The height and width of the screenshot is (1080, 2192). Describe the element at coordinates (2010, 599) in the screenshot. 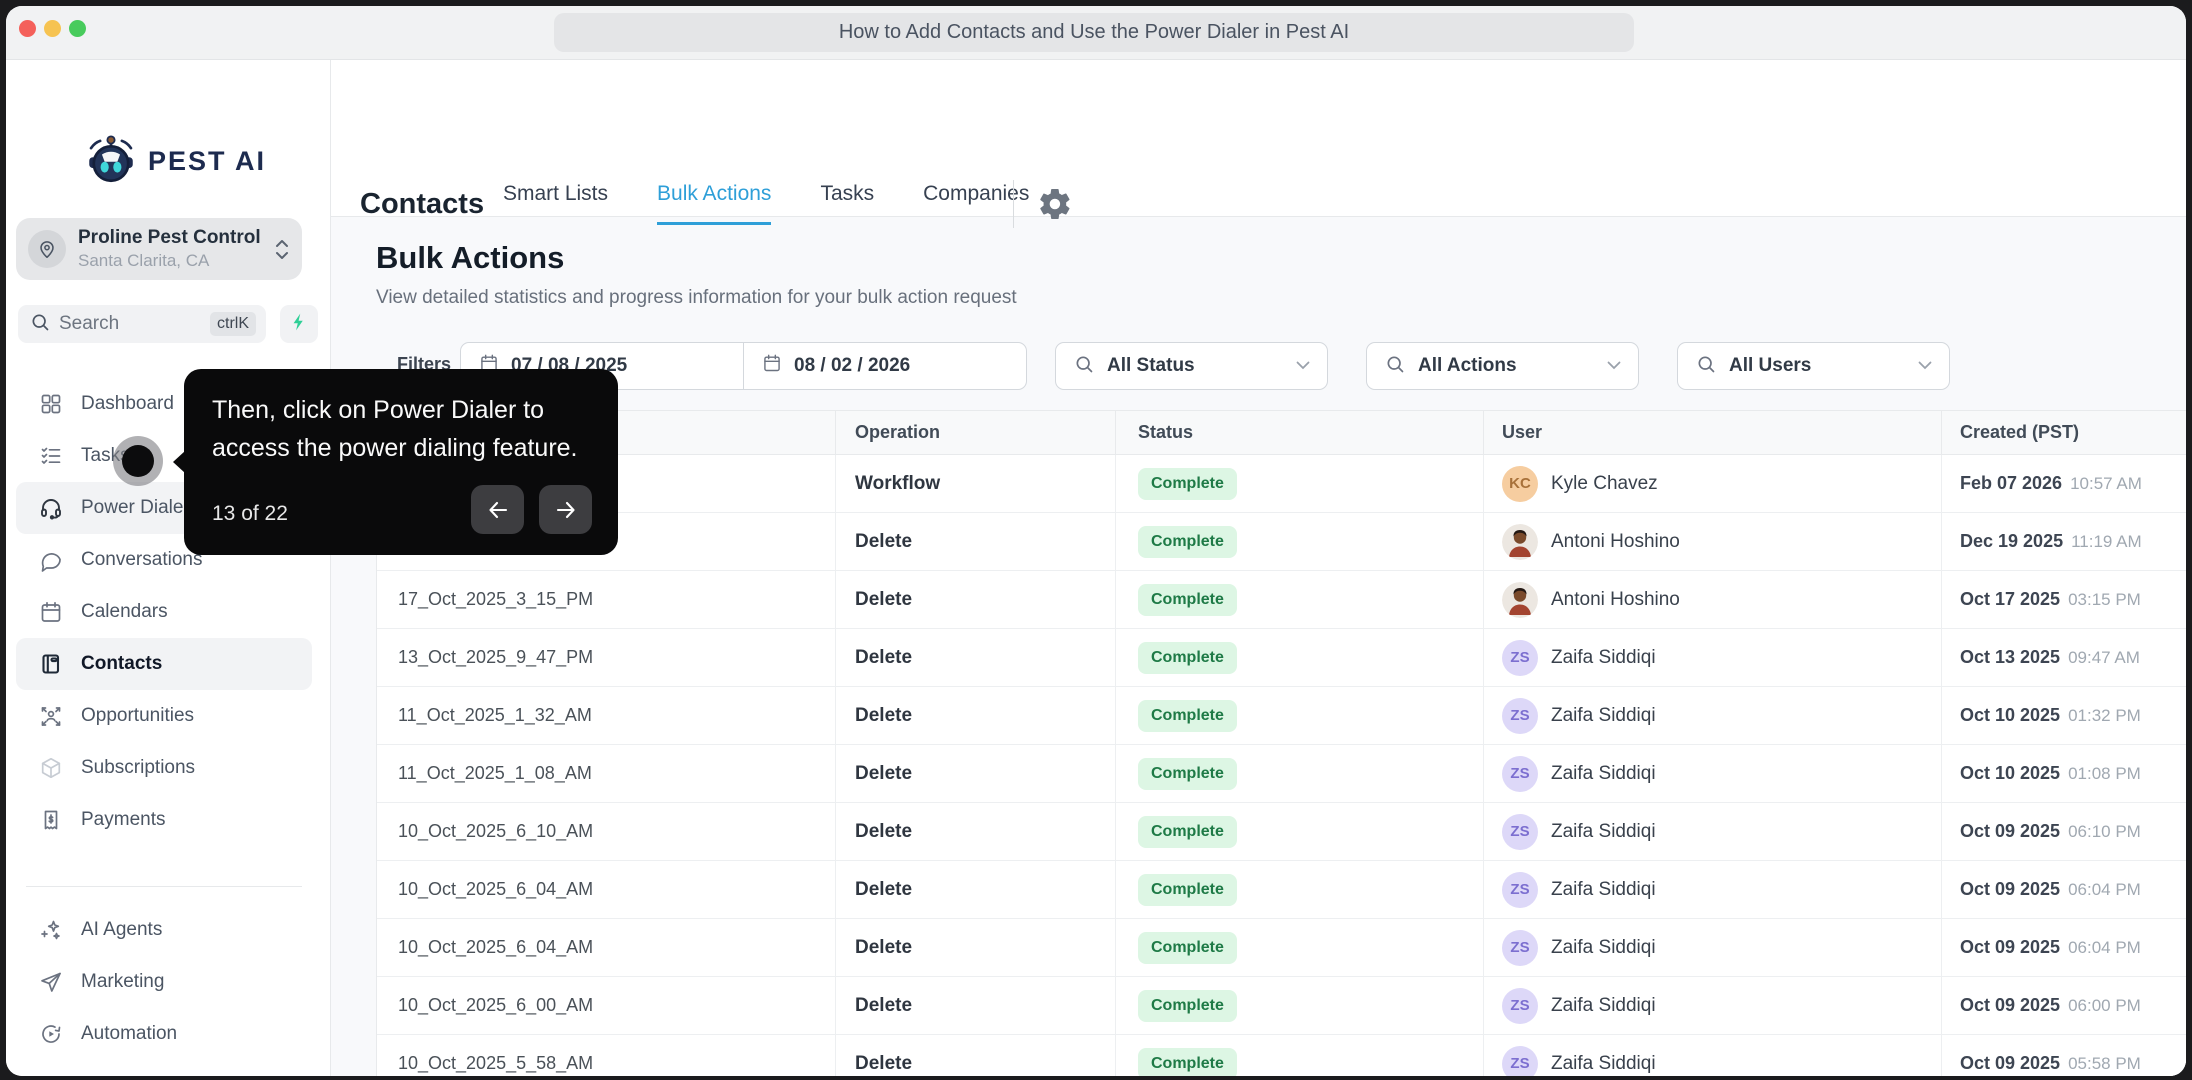

I see `created-date: Oct 17 2025` at that location.